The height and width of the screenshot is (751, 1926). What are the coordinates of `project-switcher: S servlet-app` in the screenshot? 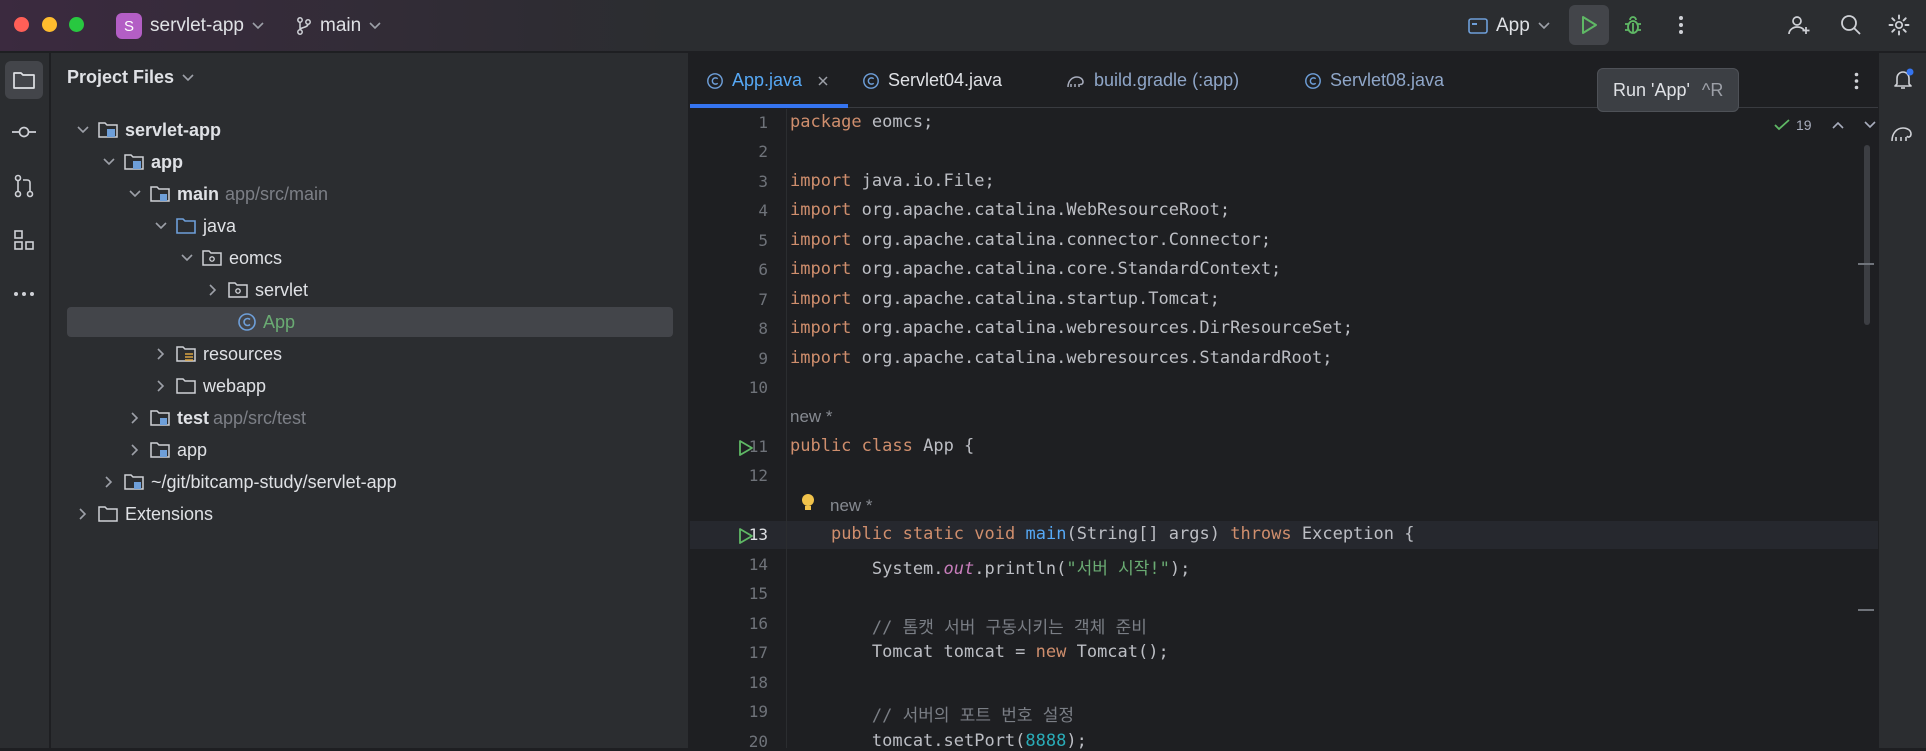 It's located at (190, 26).